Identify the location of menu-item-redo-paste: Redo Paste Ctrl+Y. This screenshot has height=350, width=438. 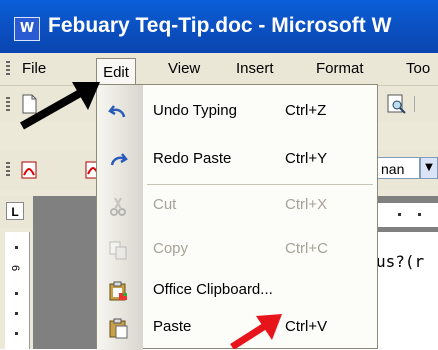
(238, 159).